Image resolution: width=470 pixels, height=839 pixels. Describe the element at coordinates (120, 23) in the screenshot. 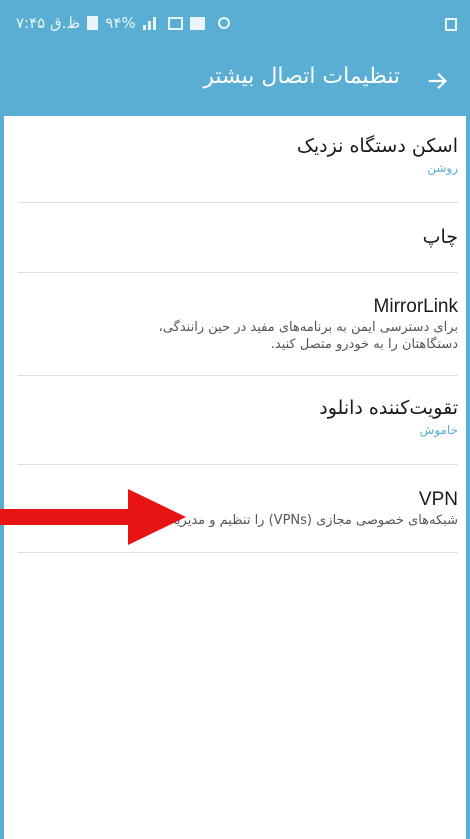

I see `battery-percent: ۹۴%` at that location.